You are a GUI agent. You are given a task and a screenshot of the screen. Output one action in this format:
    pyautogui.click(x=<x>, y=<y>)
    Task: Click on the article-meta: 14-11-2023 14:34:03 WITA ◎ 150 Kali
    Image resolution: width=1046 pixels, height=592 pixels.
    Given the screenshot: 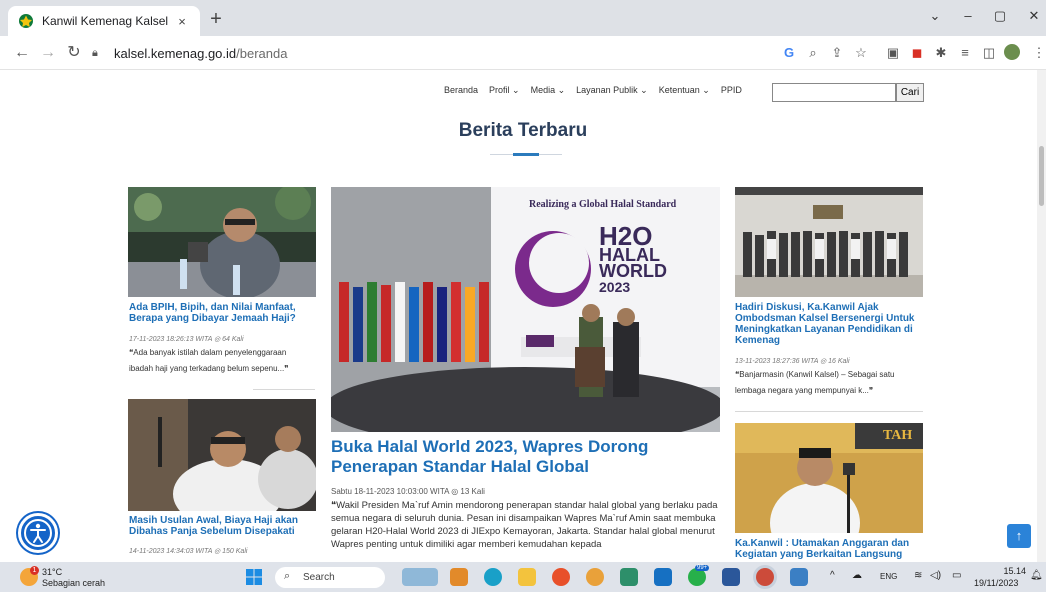 What is the action you would take?
    pyautogui.click(x=188, y=551)
    